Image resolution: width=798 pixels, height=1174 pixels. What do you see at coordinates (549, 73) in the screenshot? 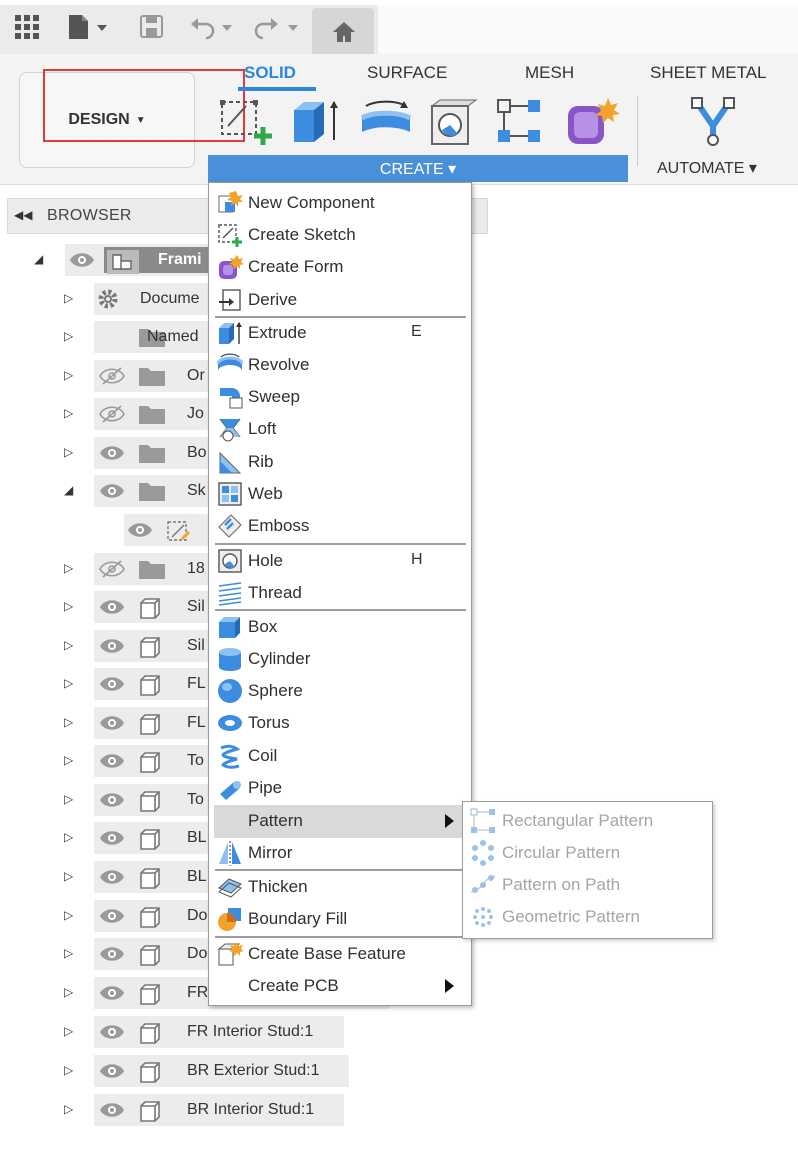
I see `tab-mesh: MESH` at bounding box center [549, 73].